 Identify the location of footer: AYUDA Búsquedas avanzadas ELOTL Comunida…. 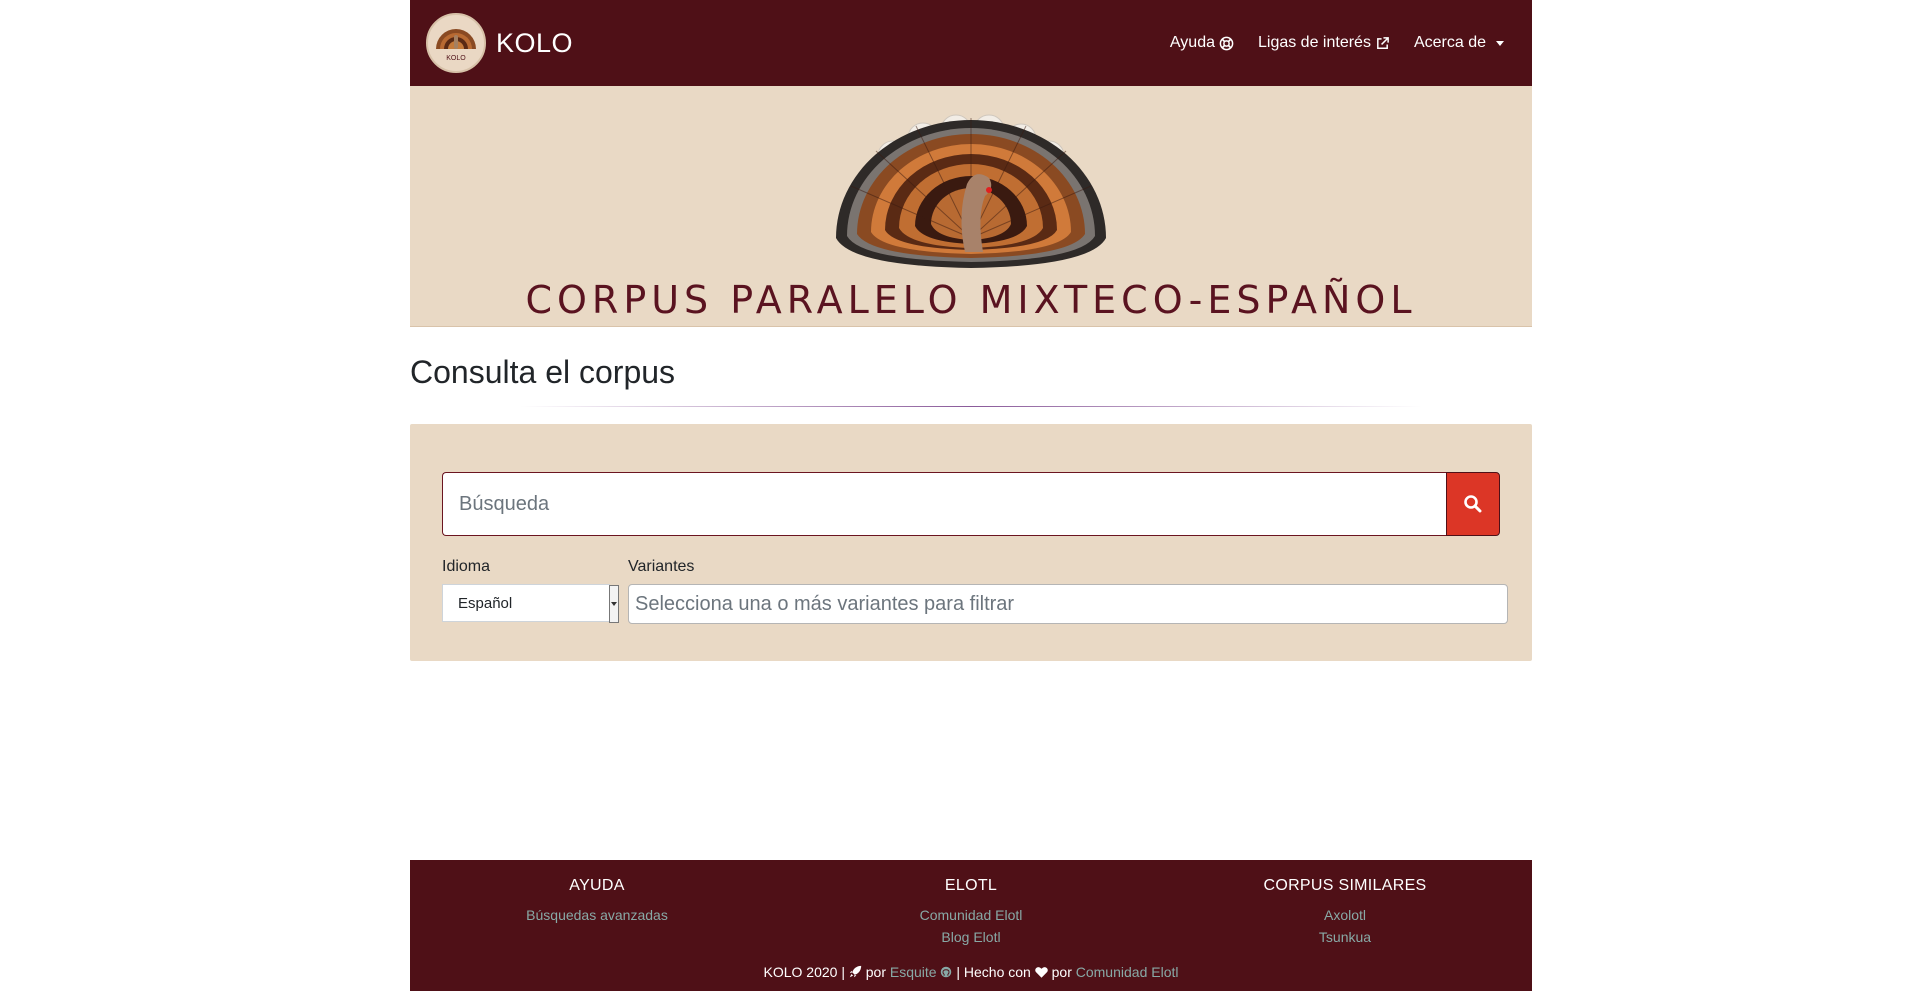
(971, 925).